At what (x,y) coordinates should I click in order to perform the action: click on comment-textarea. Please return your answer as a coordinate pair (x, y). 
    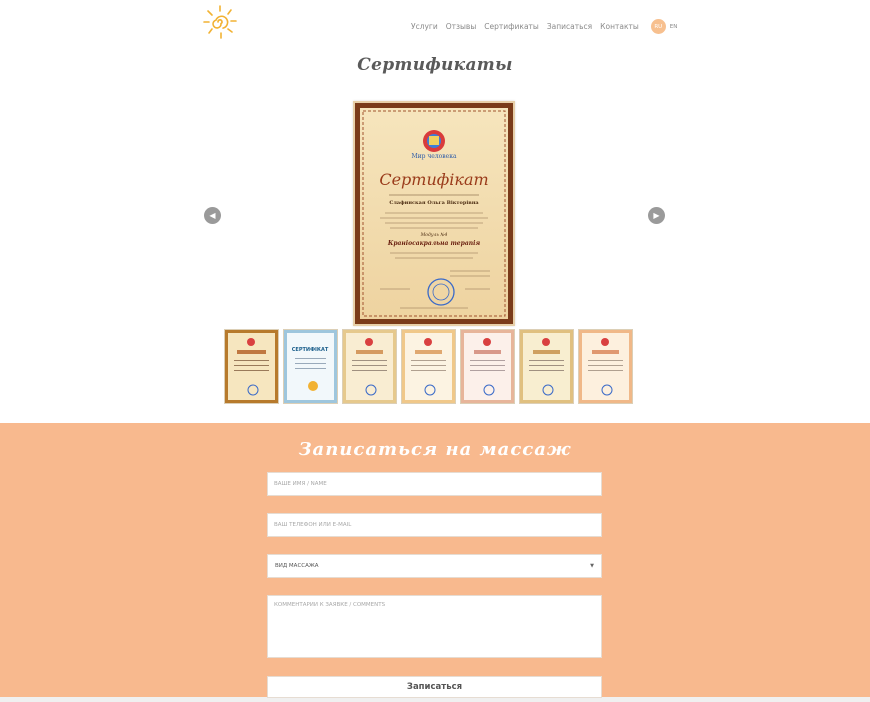
    Looking at the image, I should click on (434, 626).